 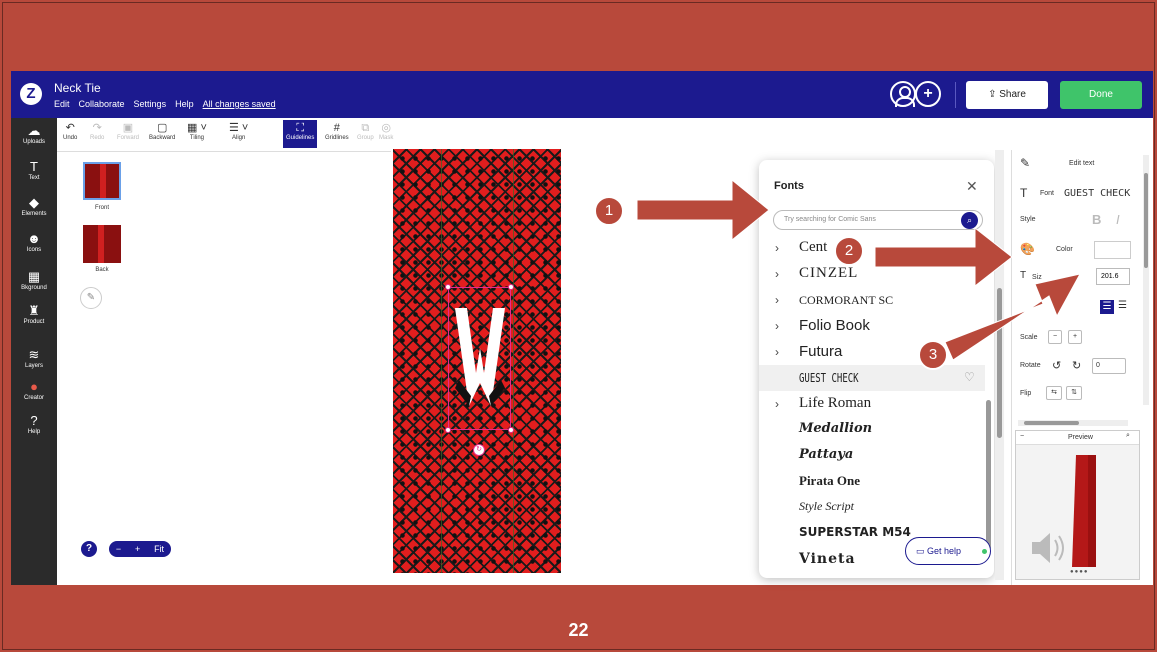 I want to click on menu-help: Help, so click(x=184, y=104).